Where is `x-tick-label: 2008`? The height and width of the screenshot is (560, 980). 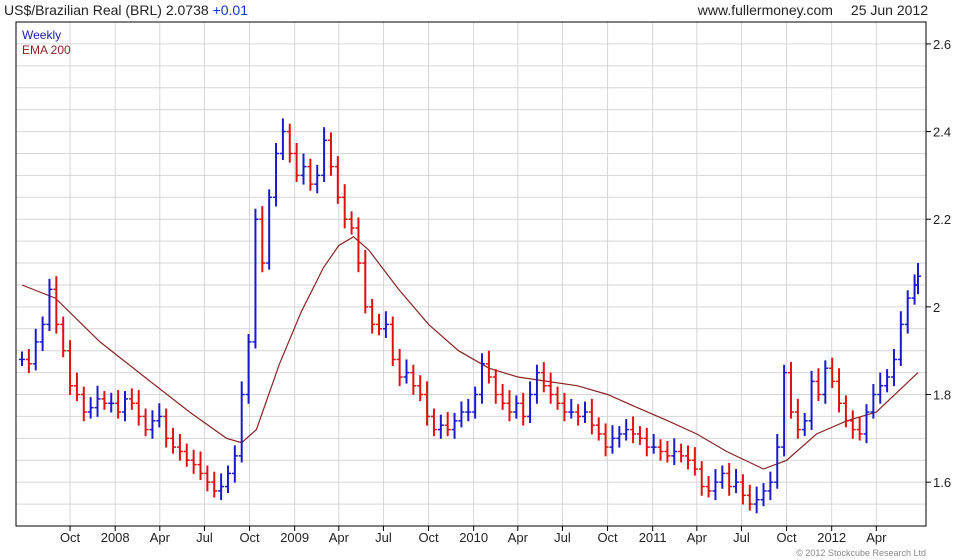
x-tick-label: 2008 is located at coordinates (115, 537).